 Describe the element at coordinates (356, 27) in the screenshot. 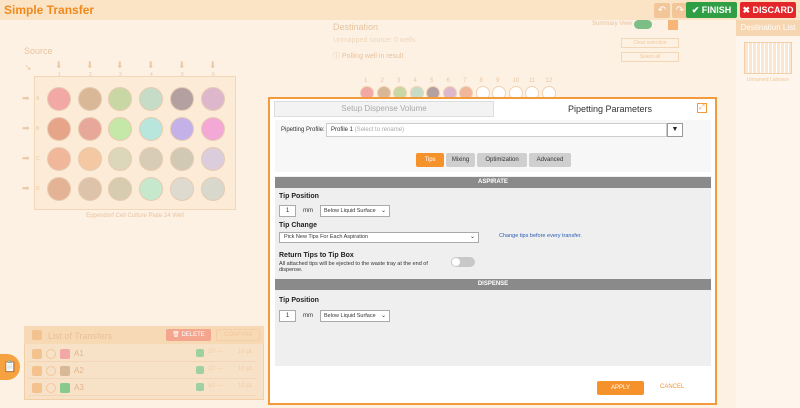

I see `destination-label: Destination` at that location.